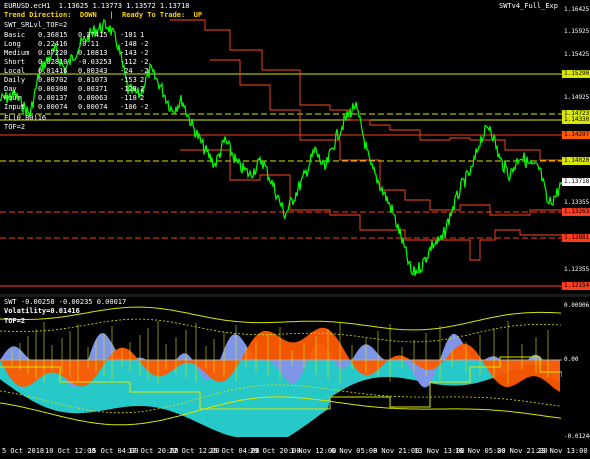 The height and width of the screenshot is (459, 590). What do you see at coordinates (89, 44) in the screenshot?
I see `stat-v2: -0.11` at bounding box center [89, 44].